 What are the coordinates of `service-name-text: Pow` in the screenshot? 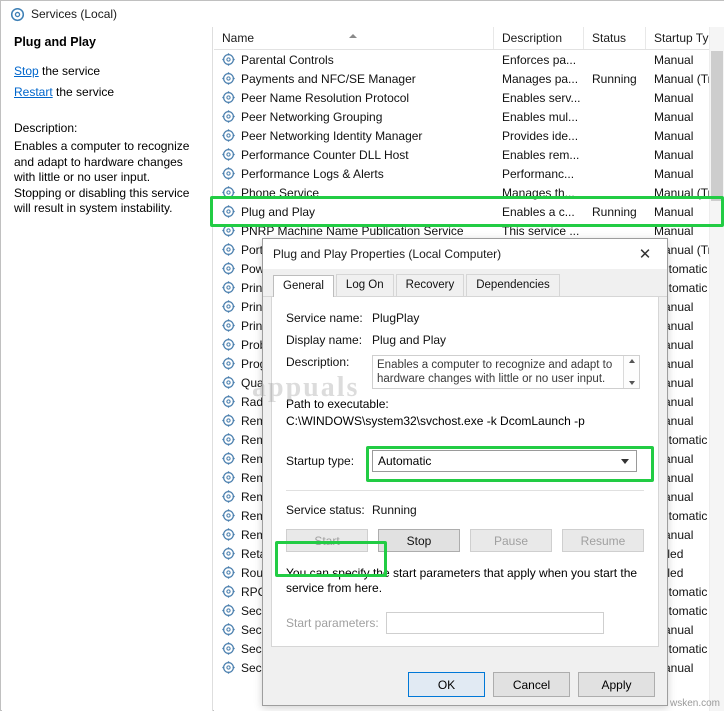 It's located at (253, 268).